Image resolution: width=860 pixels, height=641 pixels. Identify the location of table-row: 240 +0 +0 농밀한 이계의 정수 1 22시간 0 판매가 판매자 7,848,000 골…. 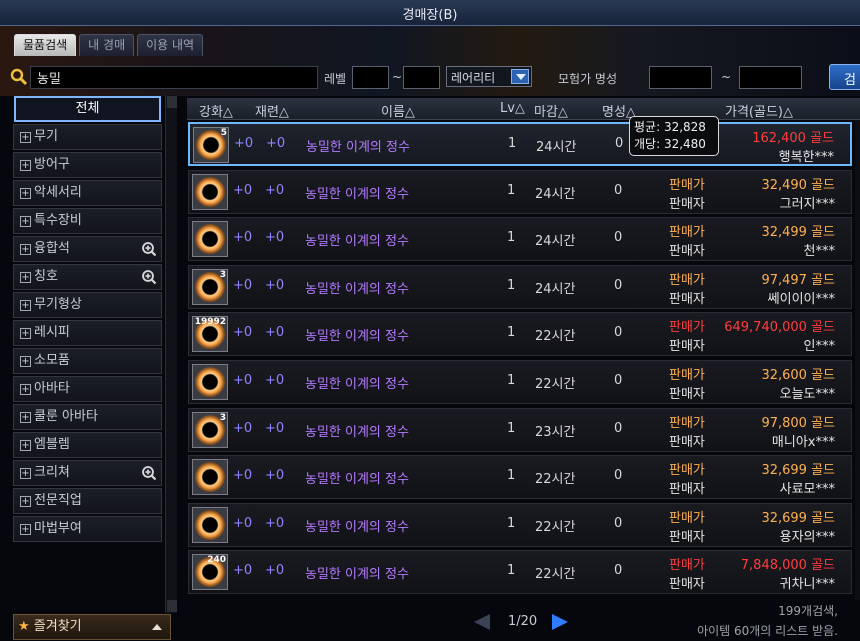
(520, 572).